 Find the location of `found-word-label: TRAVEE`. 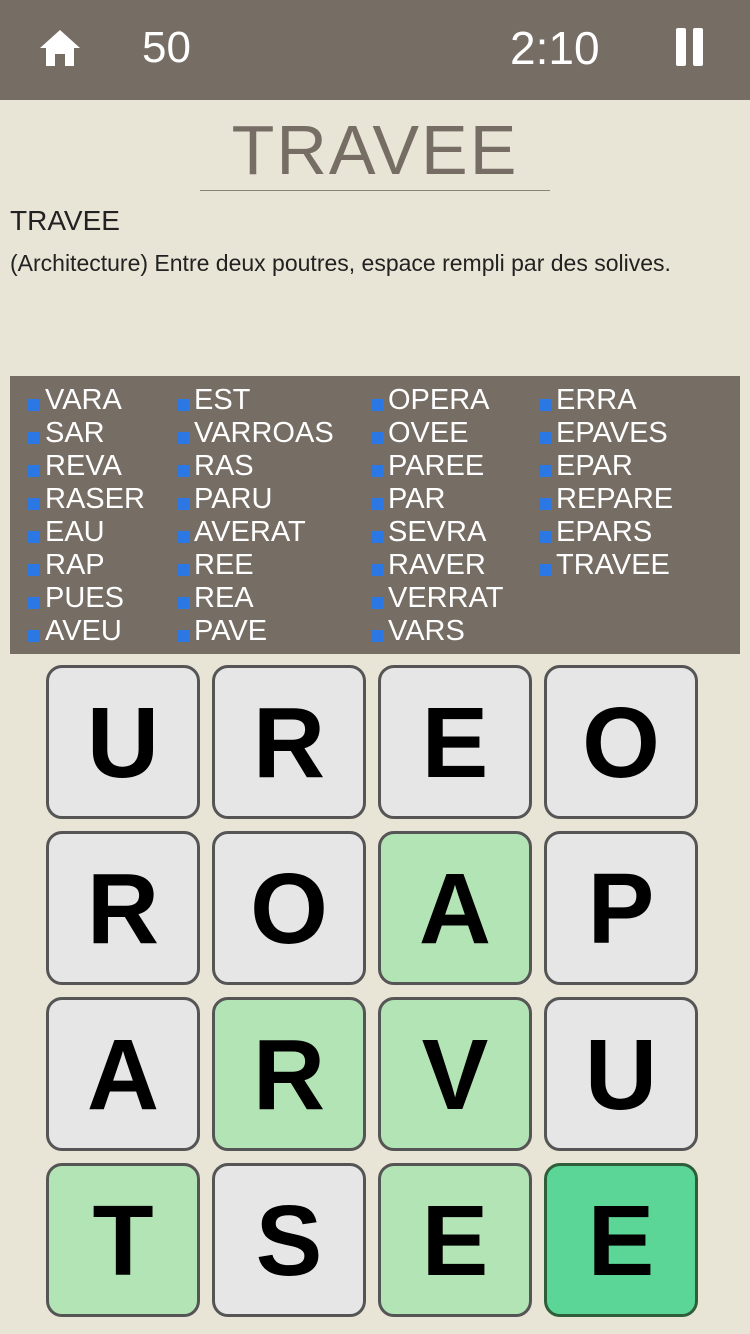

found-word-label: TRAVEE is located at coordinates (613, 565).